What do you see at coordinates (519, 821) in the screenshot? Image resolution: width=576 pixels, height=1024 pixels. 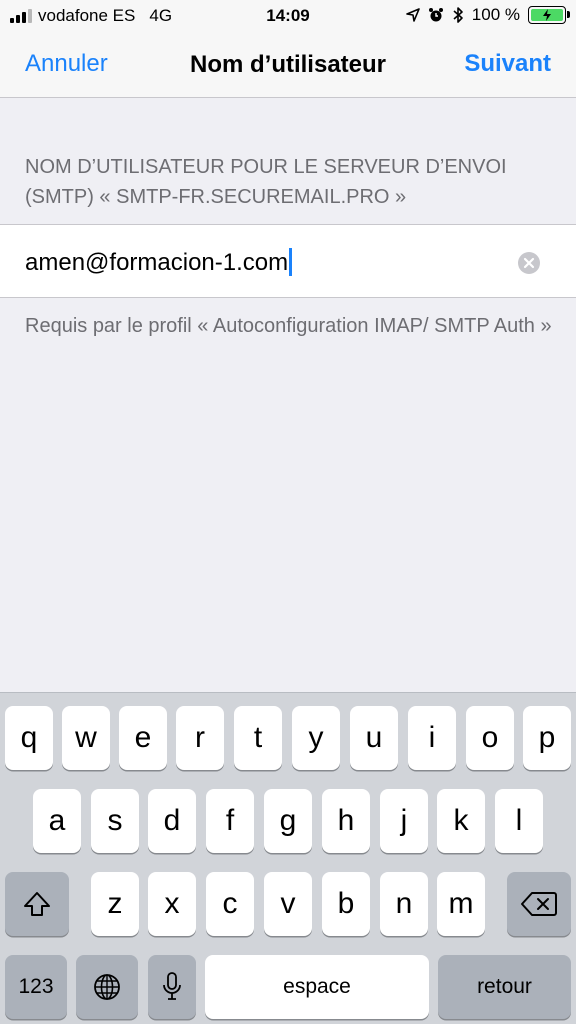 I see `key-l: l` at bounding box center [519, 821].